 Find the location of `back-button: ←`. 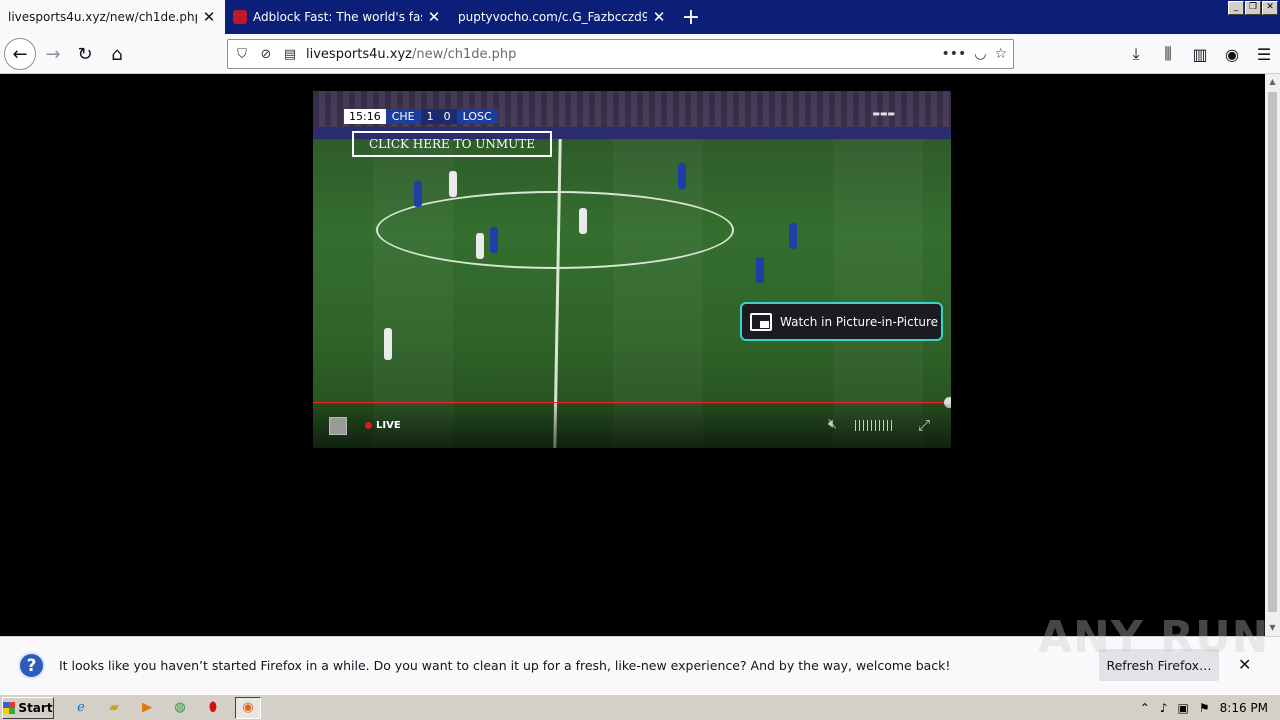

back-button: ← is located at coordinates (20, 54).